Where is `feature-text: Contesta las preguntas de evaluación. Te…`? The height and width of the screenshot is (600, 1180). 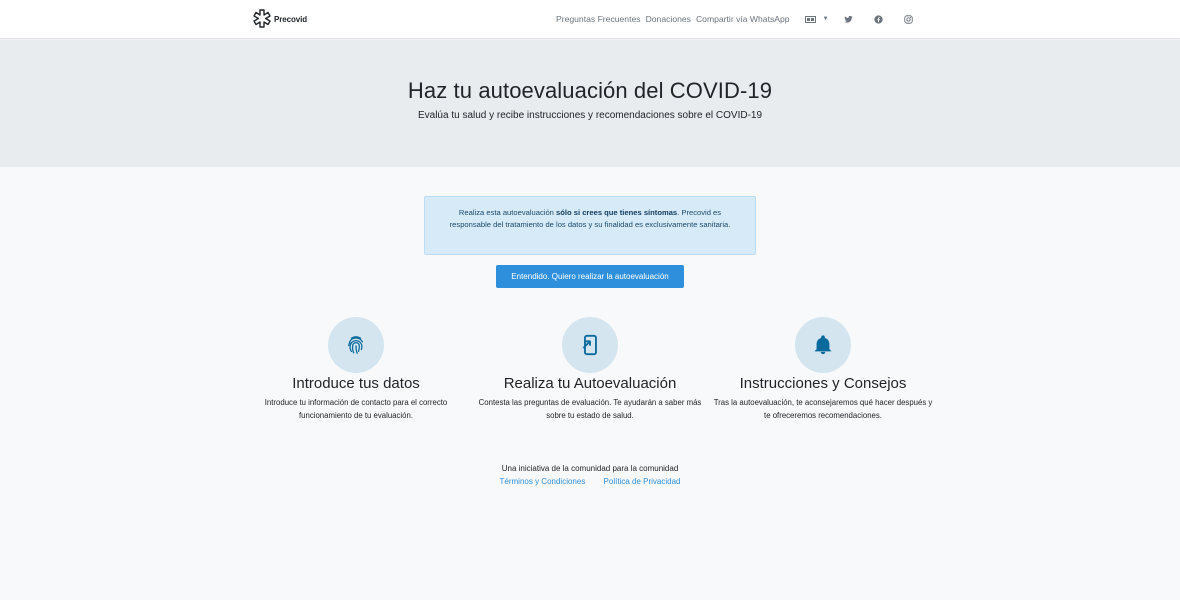
feature-text: Contesta las preguntas de evaluación. Te… is located at coordinates (590, 409).